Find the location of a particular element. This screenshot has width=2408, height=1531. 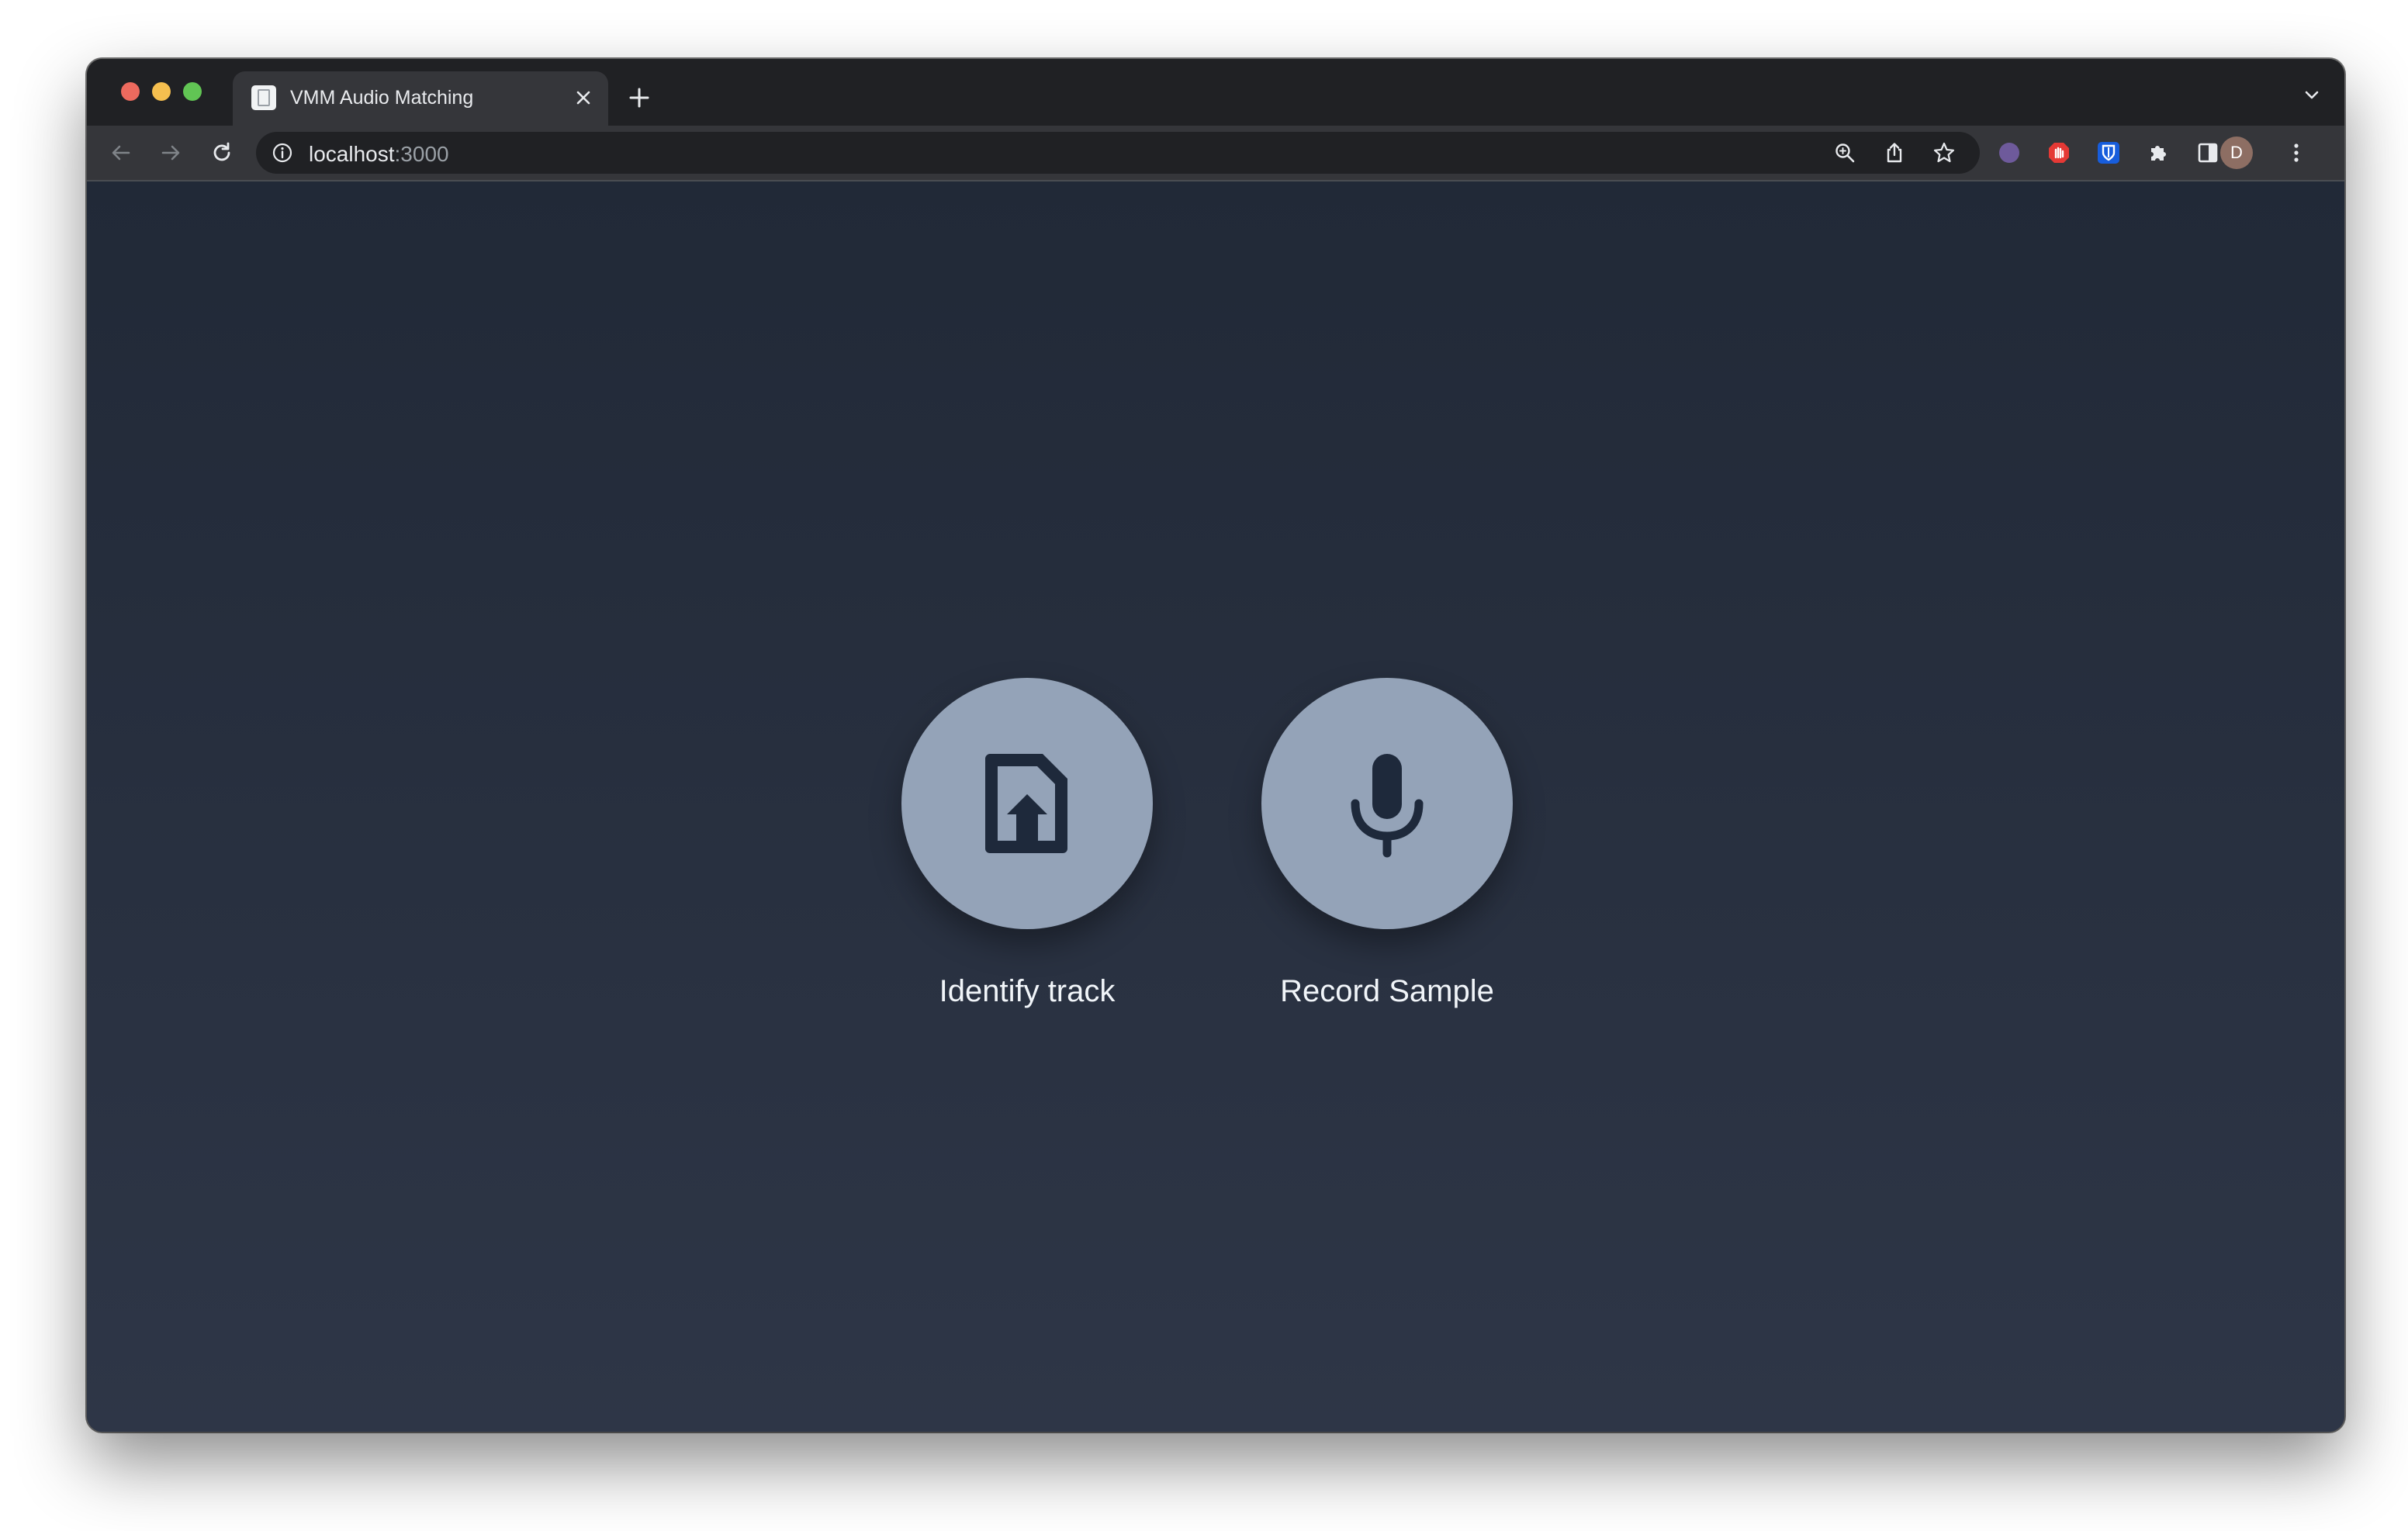

eclipse-extension-icon is located at coordinates (2009, 153).